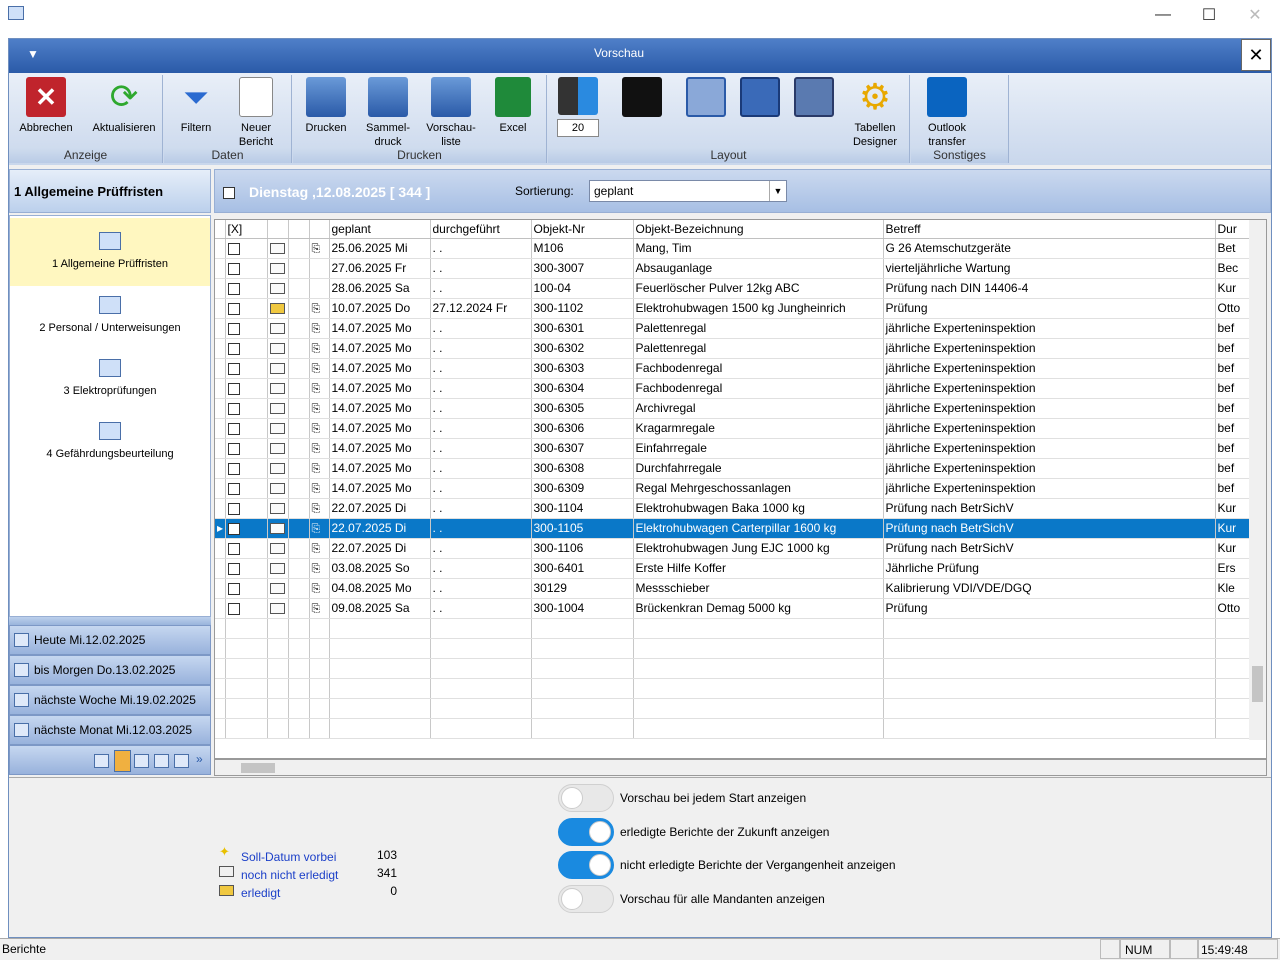  I want to click on toggle-mandanten, so click(586, 899).